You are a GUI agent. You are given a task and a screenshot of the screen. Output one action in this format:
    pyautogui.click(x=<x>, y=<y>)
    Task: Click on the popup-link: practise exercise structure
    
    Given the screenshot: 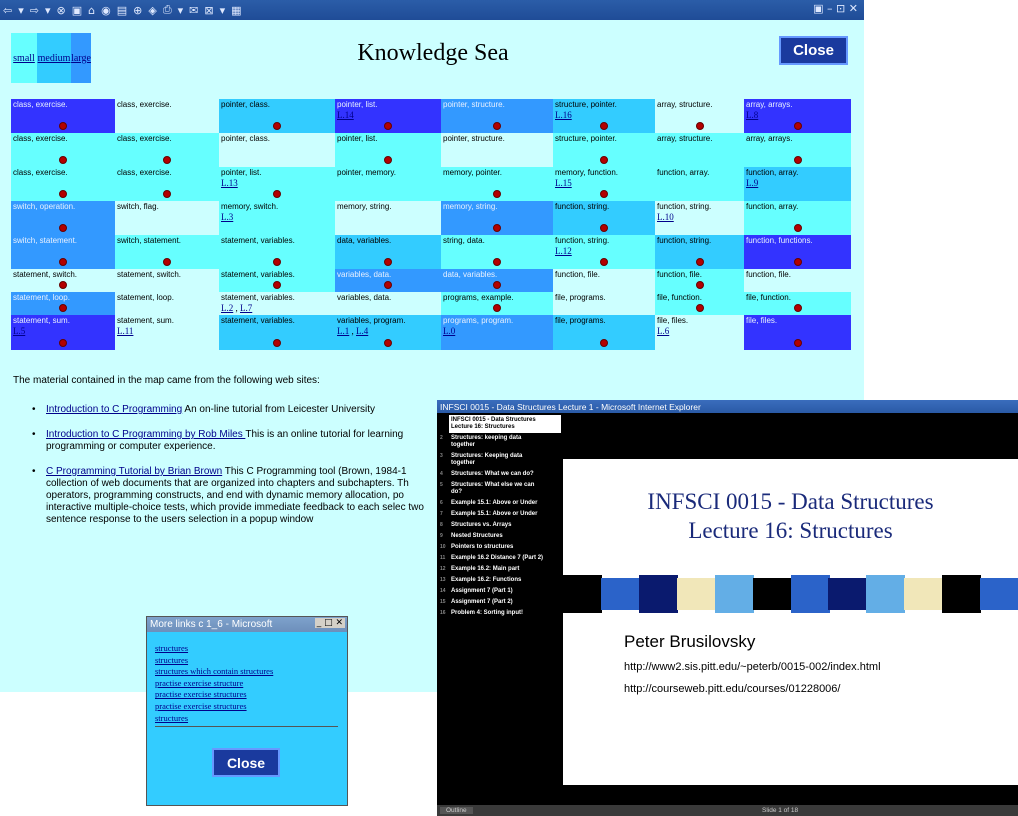 What is the action you would take?
    pyautogui.click(x=214, y=684)
    